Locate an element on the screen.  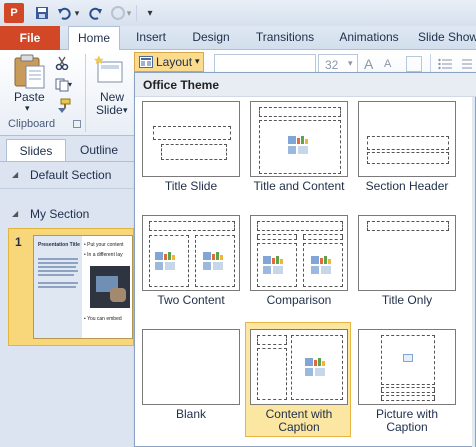
layout-title-slide: Title Slide is located at coordinates (190, 153).